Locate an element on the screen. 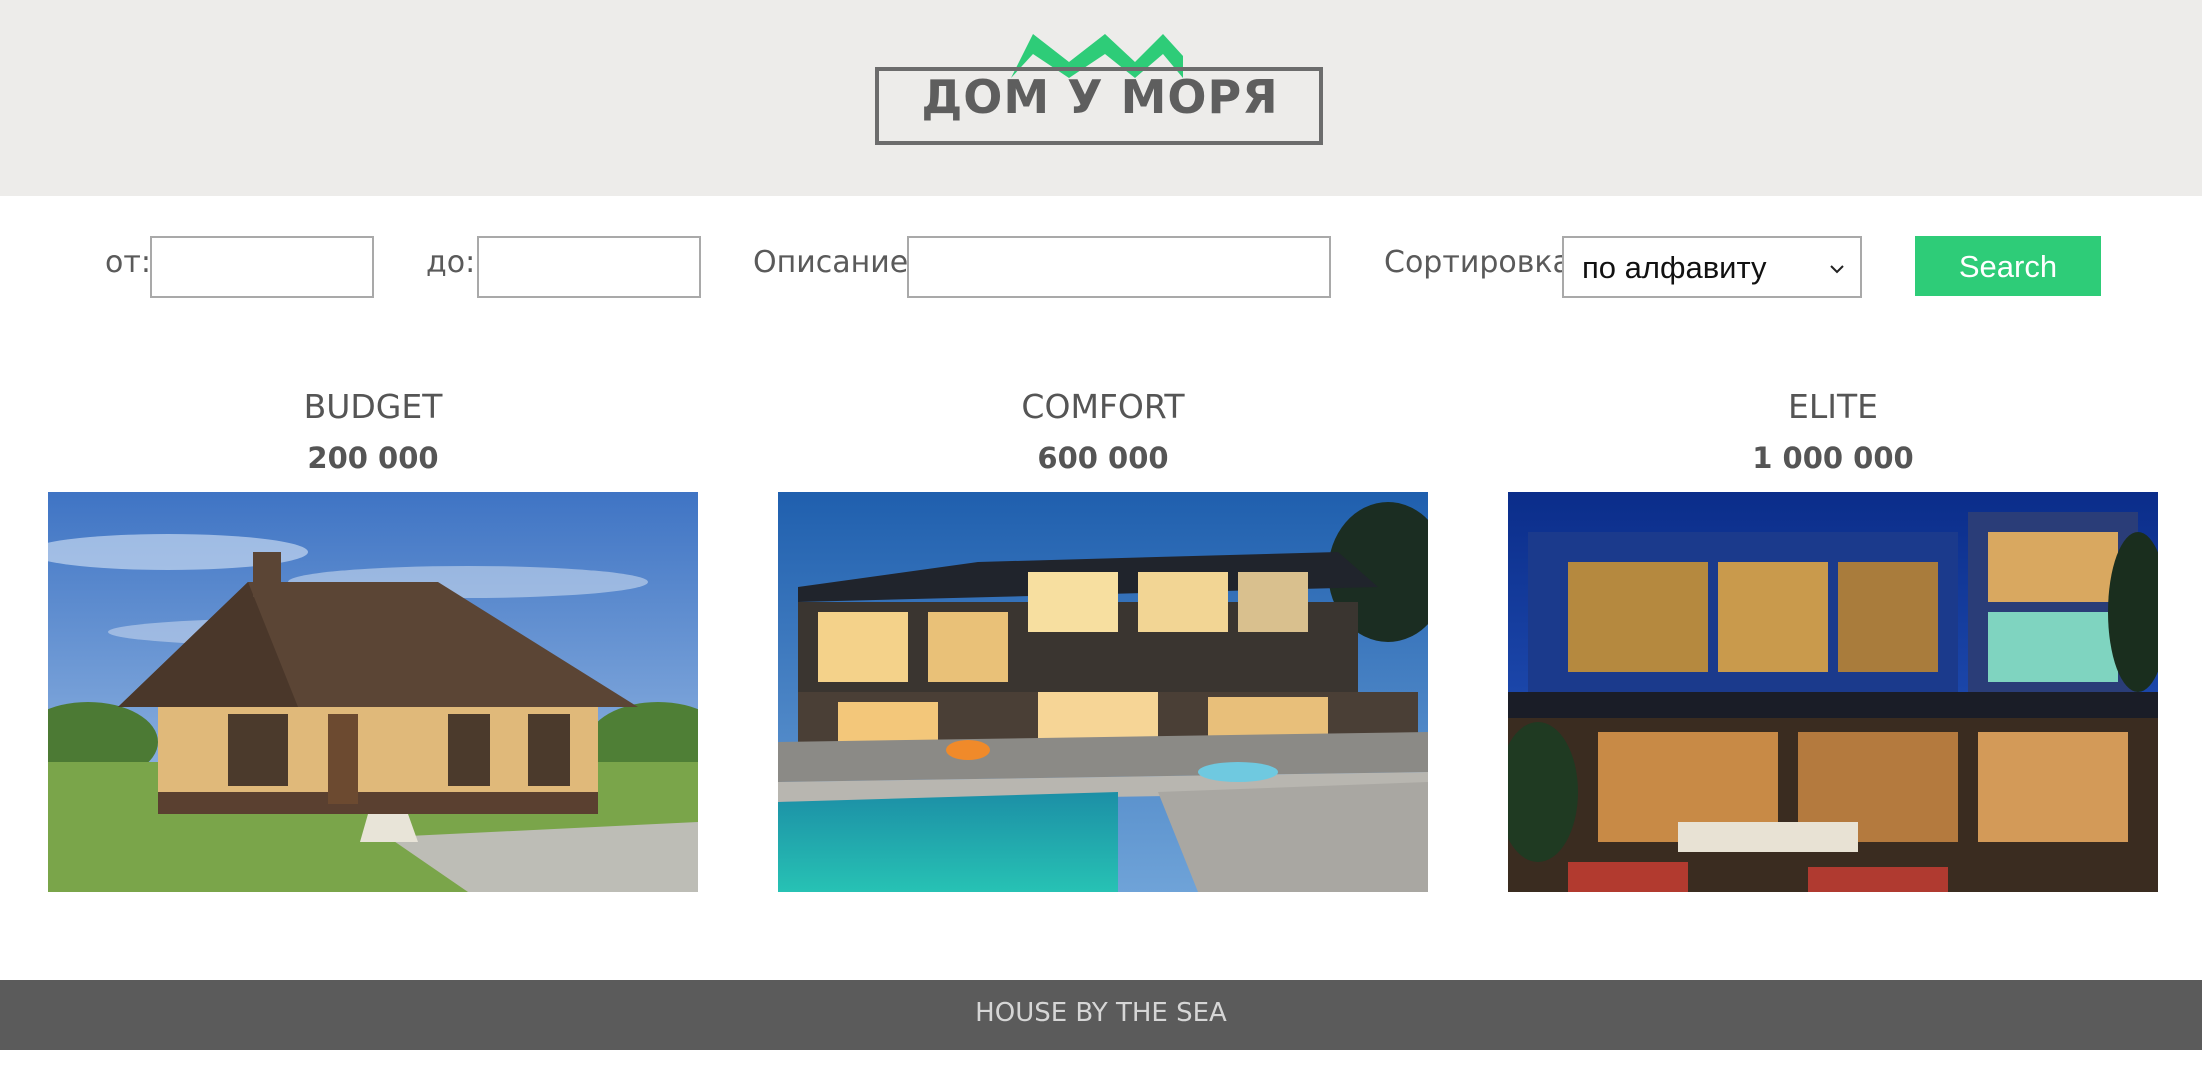  logo-text: ДОМ У МОРЯ is located at coordinates (1100, 97).